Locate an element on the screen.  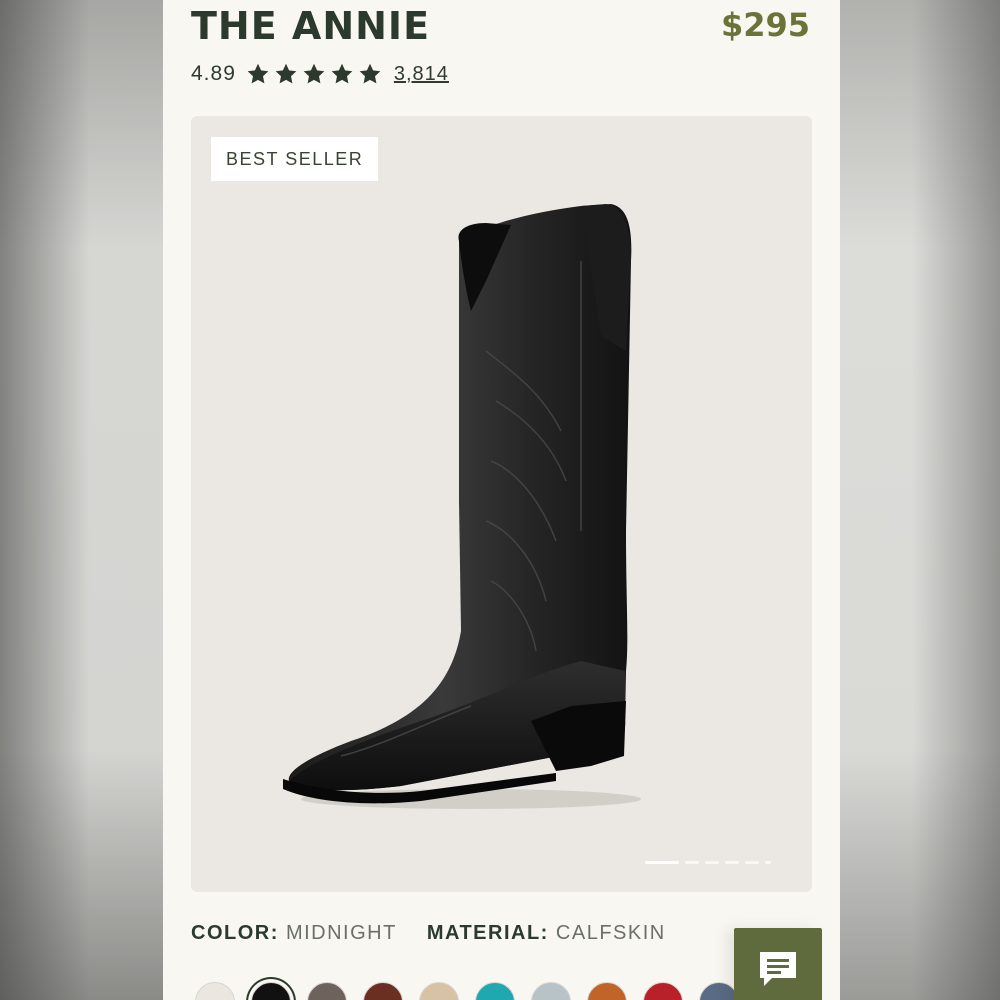
spec-row: COLOR: MIDNIGHT MATERIAL: CALFSKIN is located at coordinates (428, 933).